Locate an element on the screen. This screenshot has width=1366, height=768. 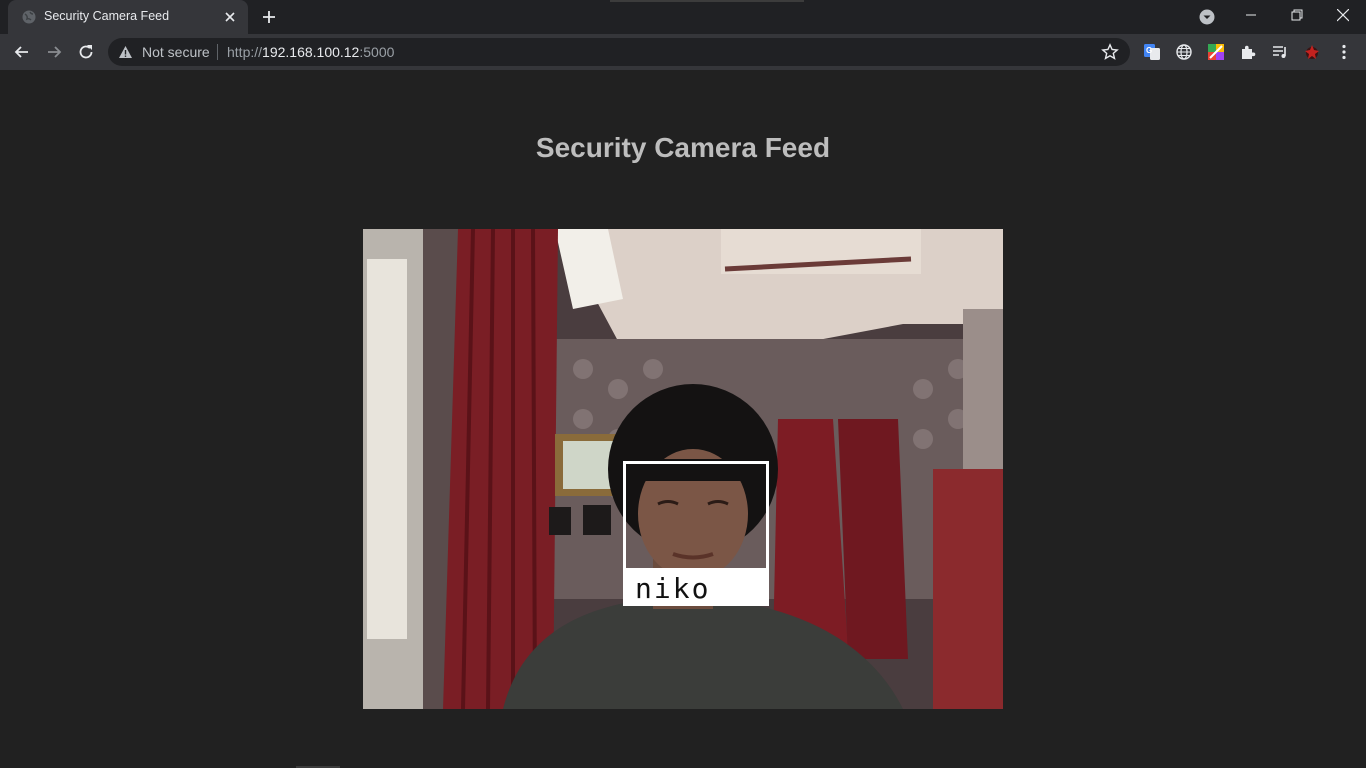
address-bar: Not secure http://192.168.100.12:5000 is located at coordinates (619, 52).